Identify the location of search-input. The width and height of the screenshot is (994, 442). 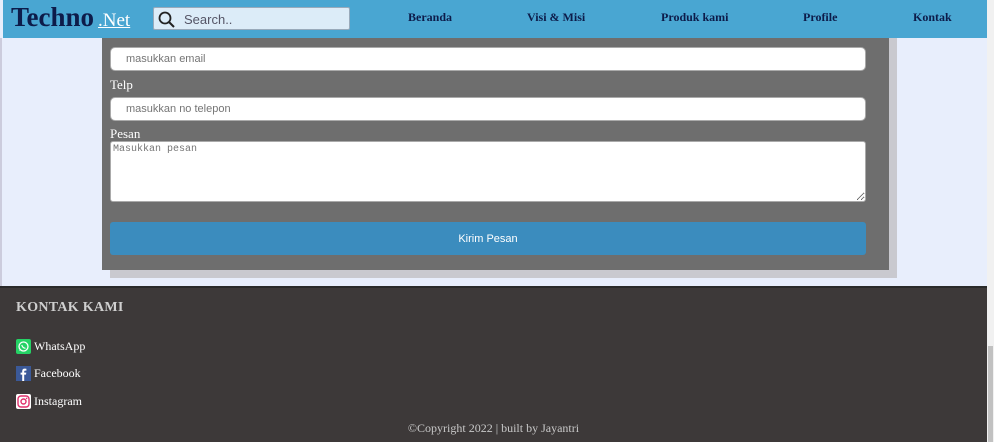
(264, 19).